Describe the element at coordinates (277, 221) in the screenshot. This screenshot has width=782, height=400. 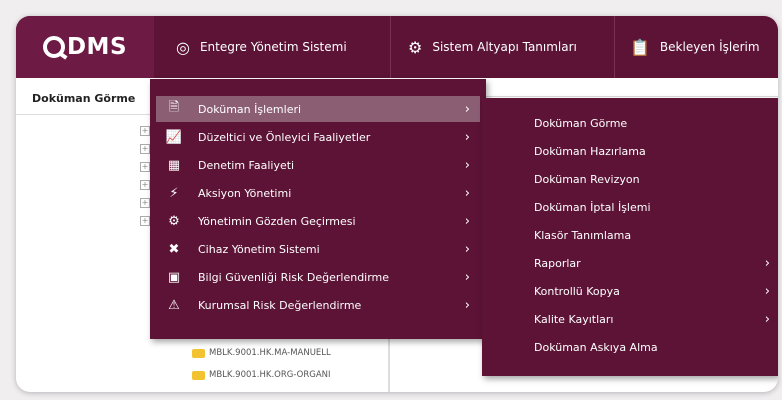
I see `menu-item-label: Yönetimin Gözden Geçirmesi` at that location.